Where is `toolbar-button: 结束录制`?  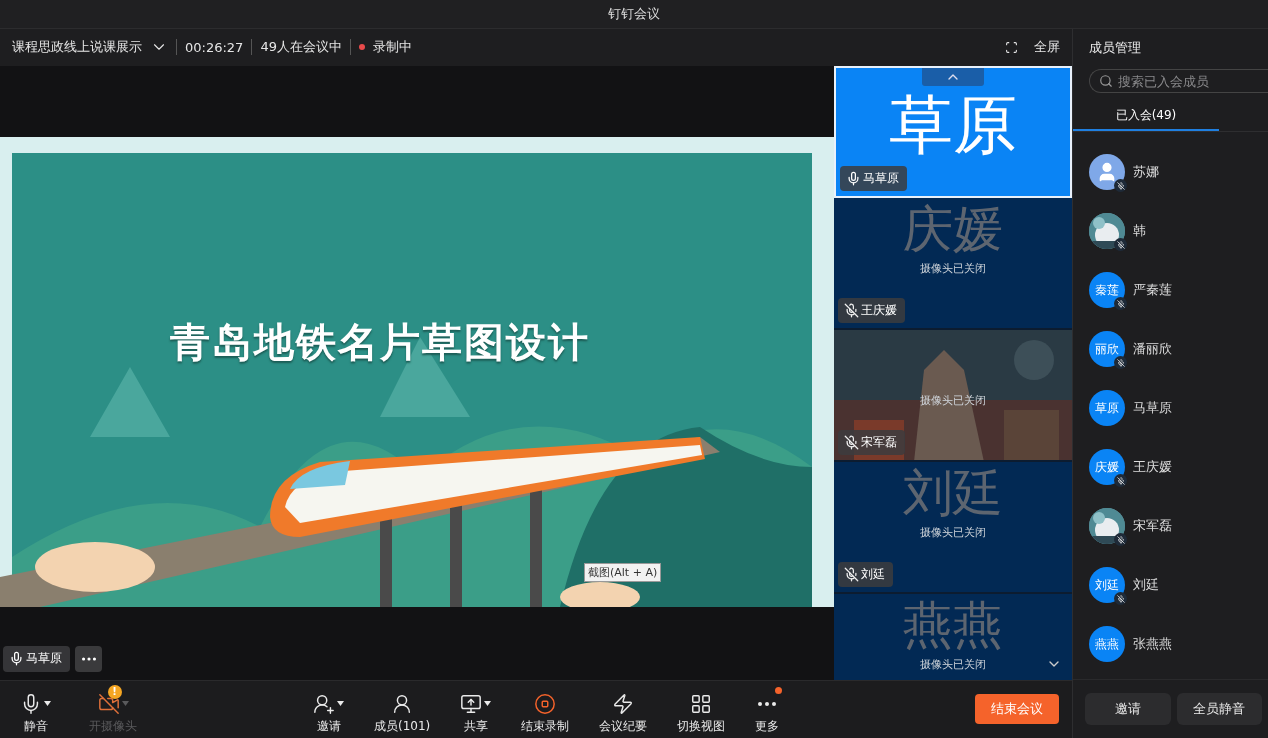 toolbar-button: 结束录制 is located at coordinates (545, 709).